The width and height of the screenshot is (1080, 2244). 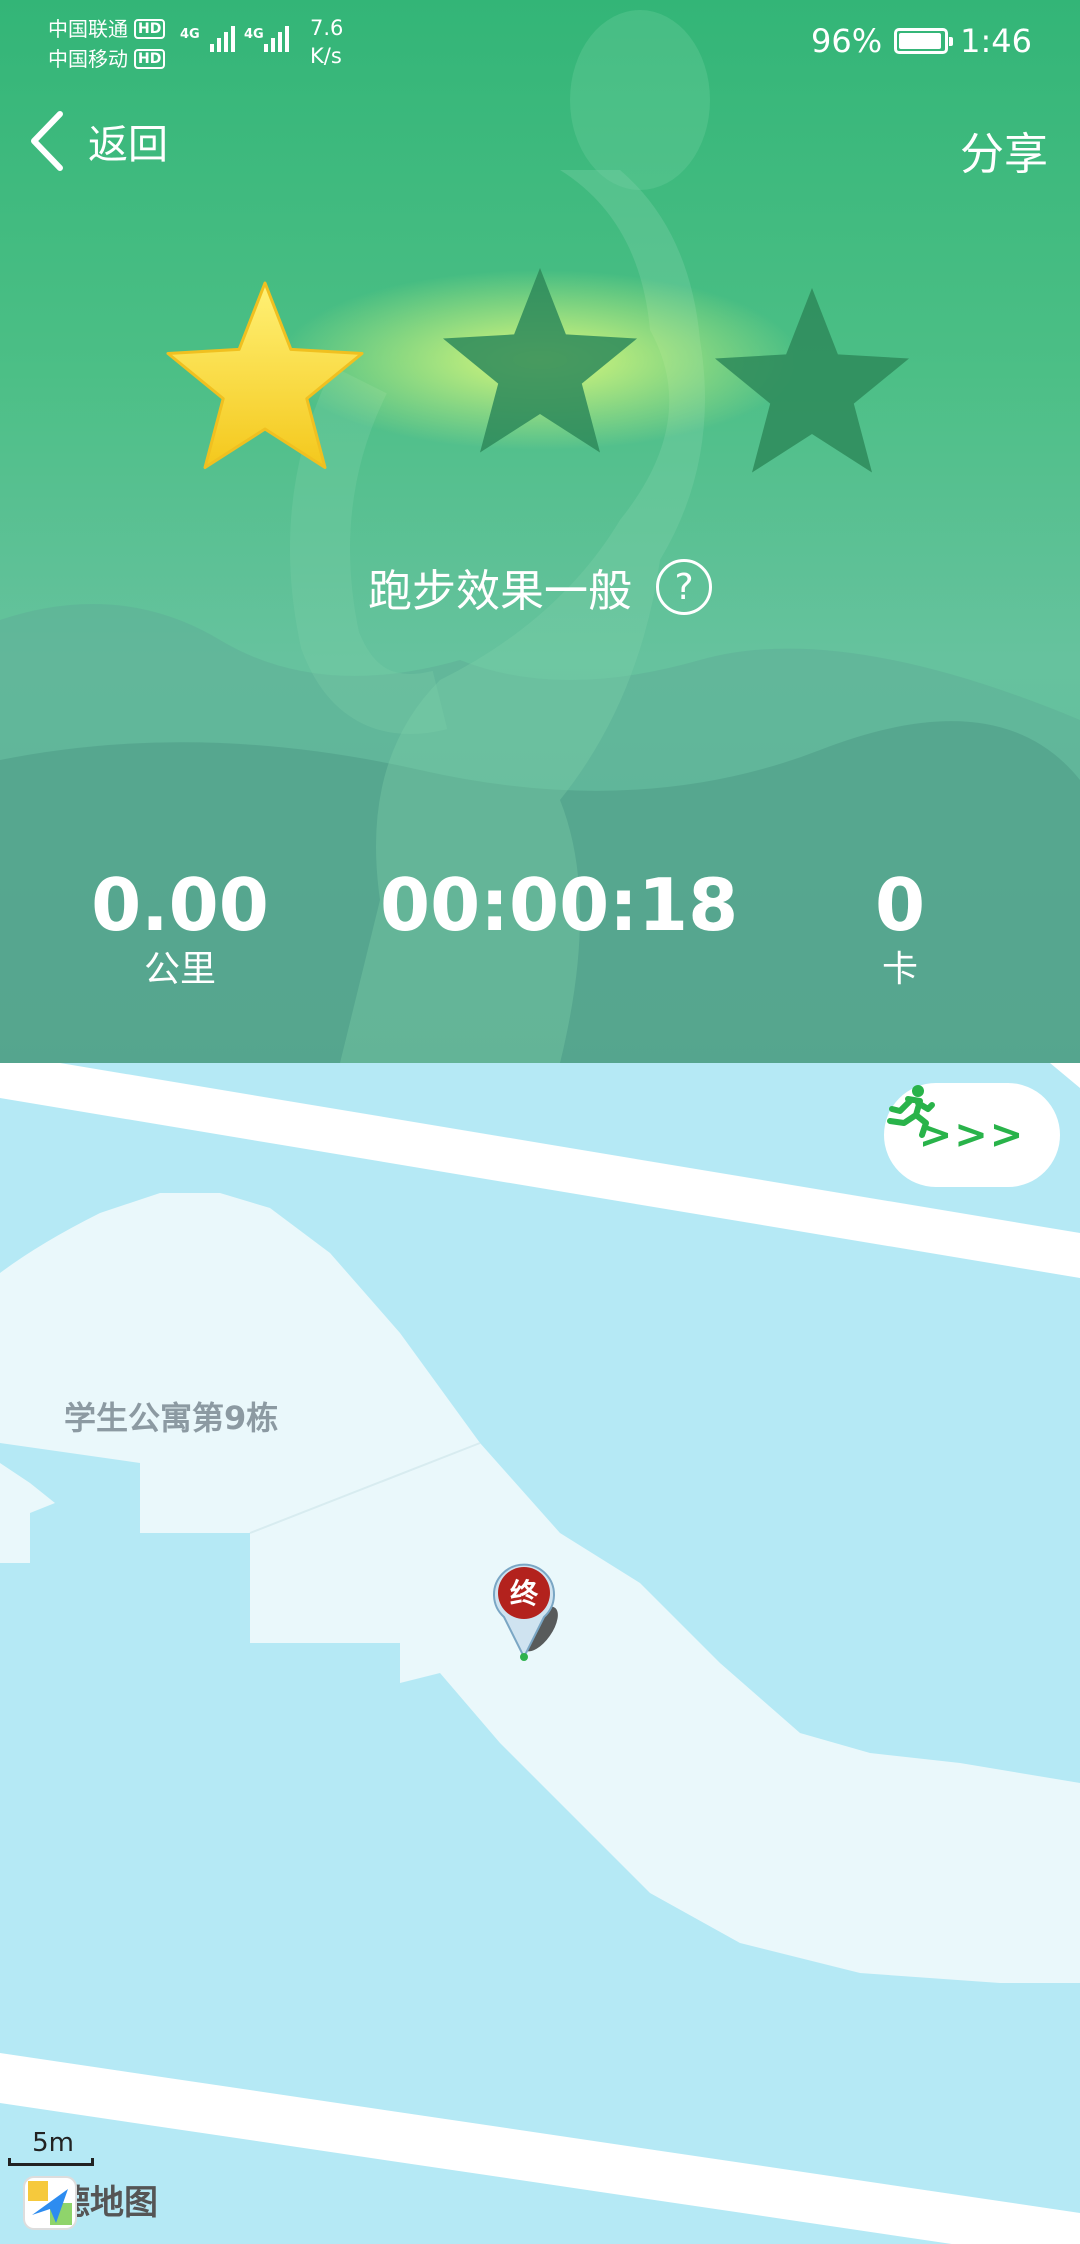 What do you see at coordinates (996, 41) in the screenshot?
I see `clock: 1:46` at bounding box center [996, 41].